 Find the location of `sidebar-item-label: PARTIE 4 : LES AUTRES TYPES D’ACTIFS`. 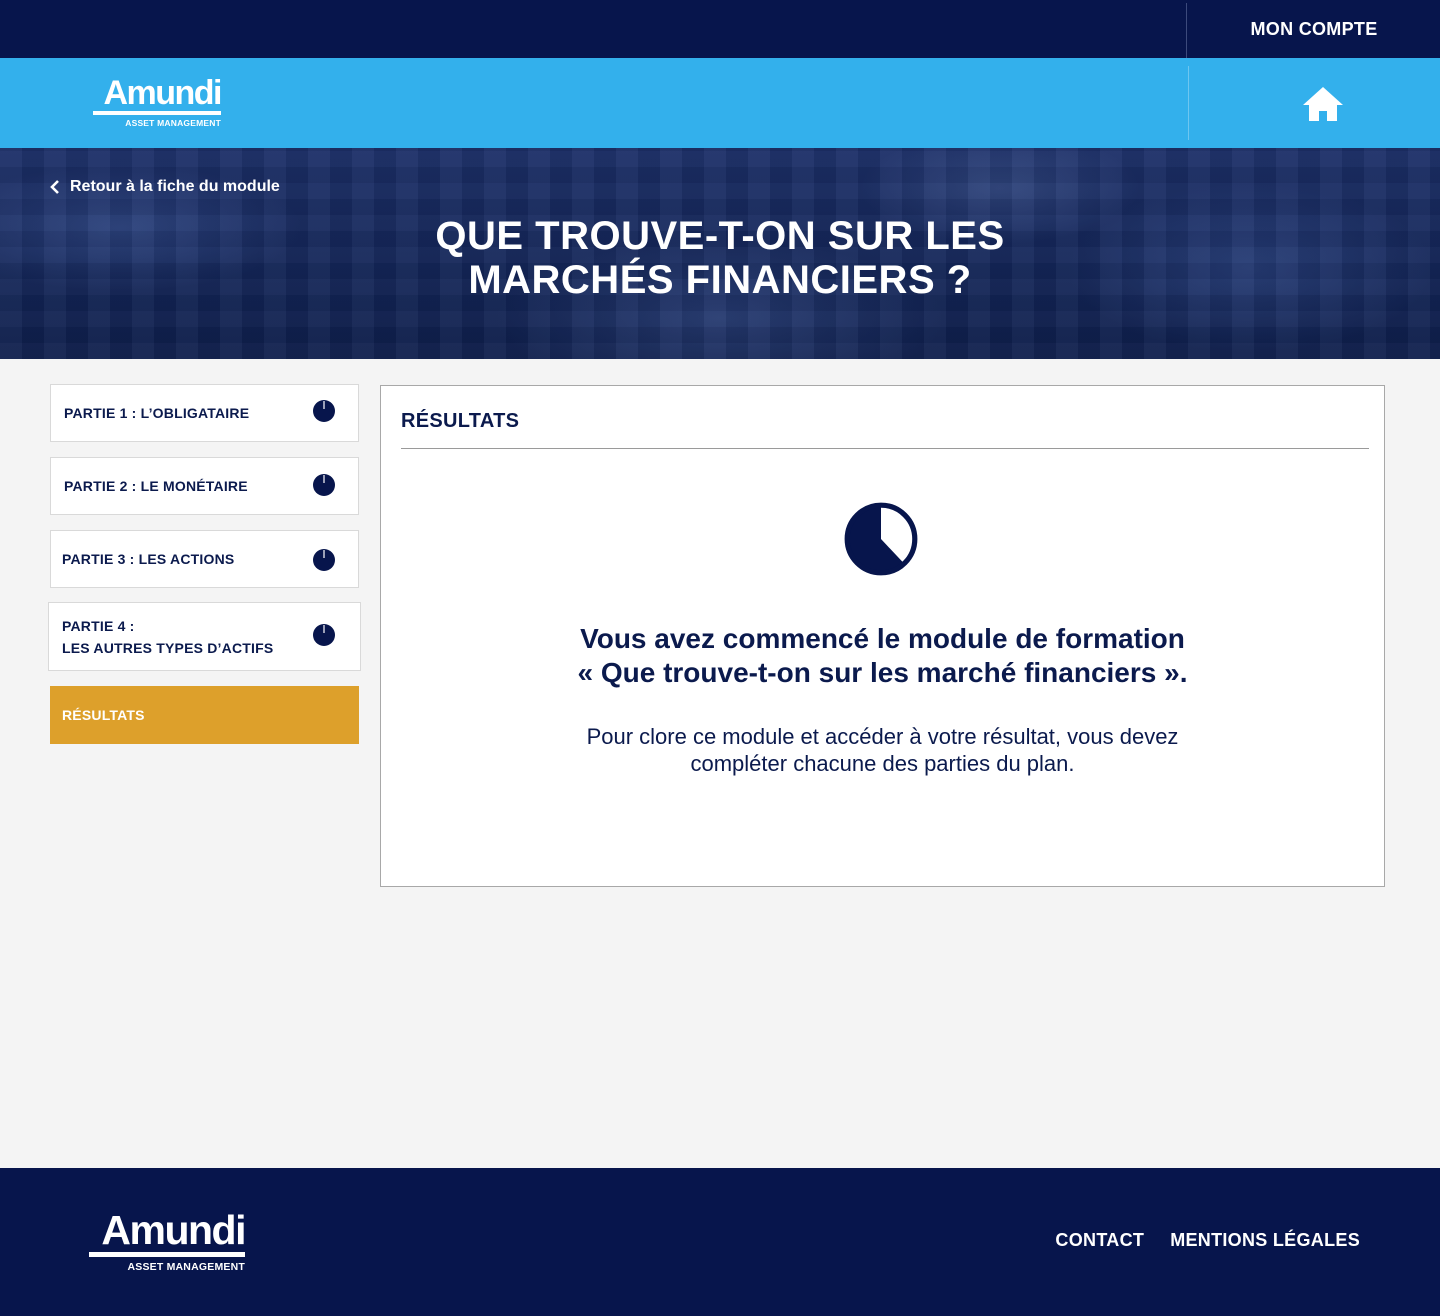

sidebar-item-label: PARTIE 4 : LES AUTRES TYPES D’ACTIFS is located at coordinates (167, 637).